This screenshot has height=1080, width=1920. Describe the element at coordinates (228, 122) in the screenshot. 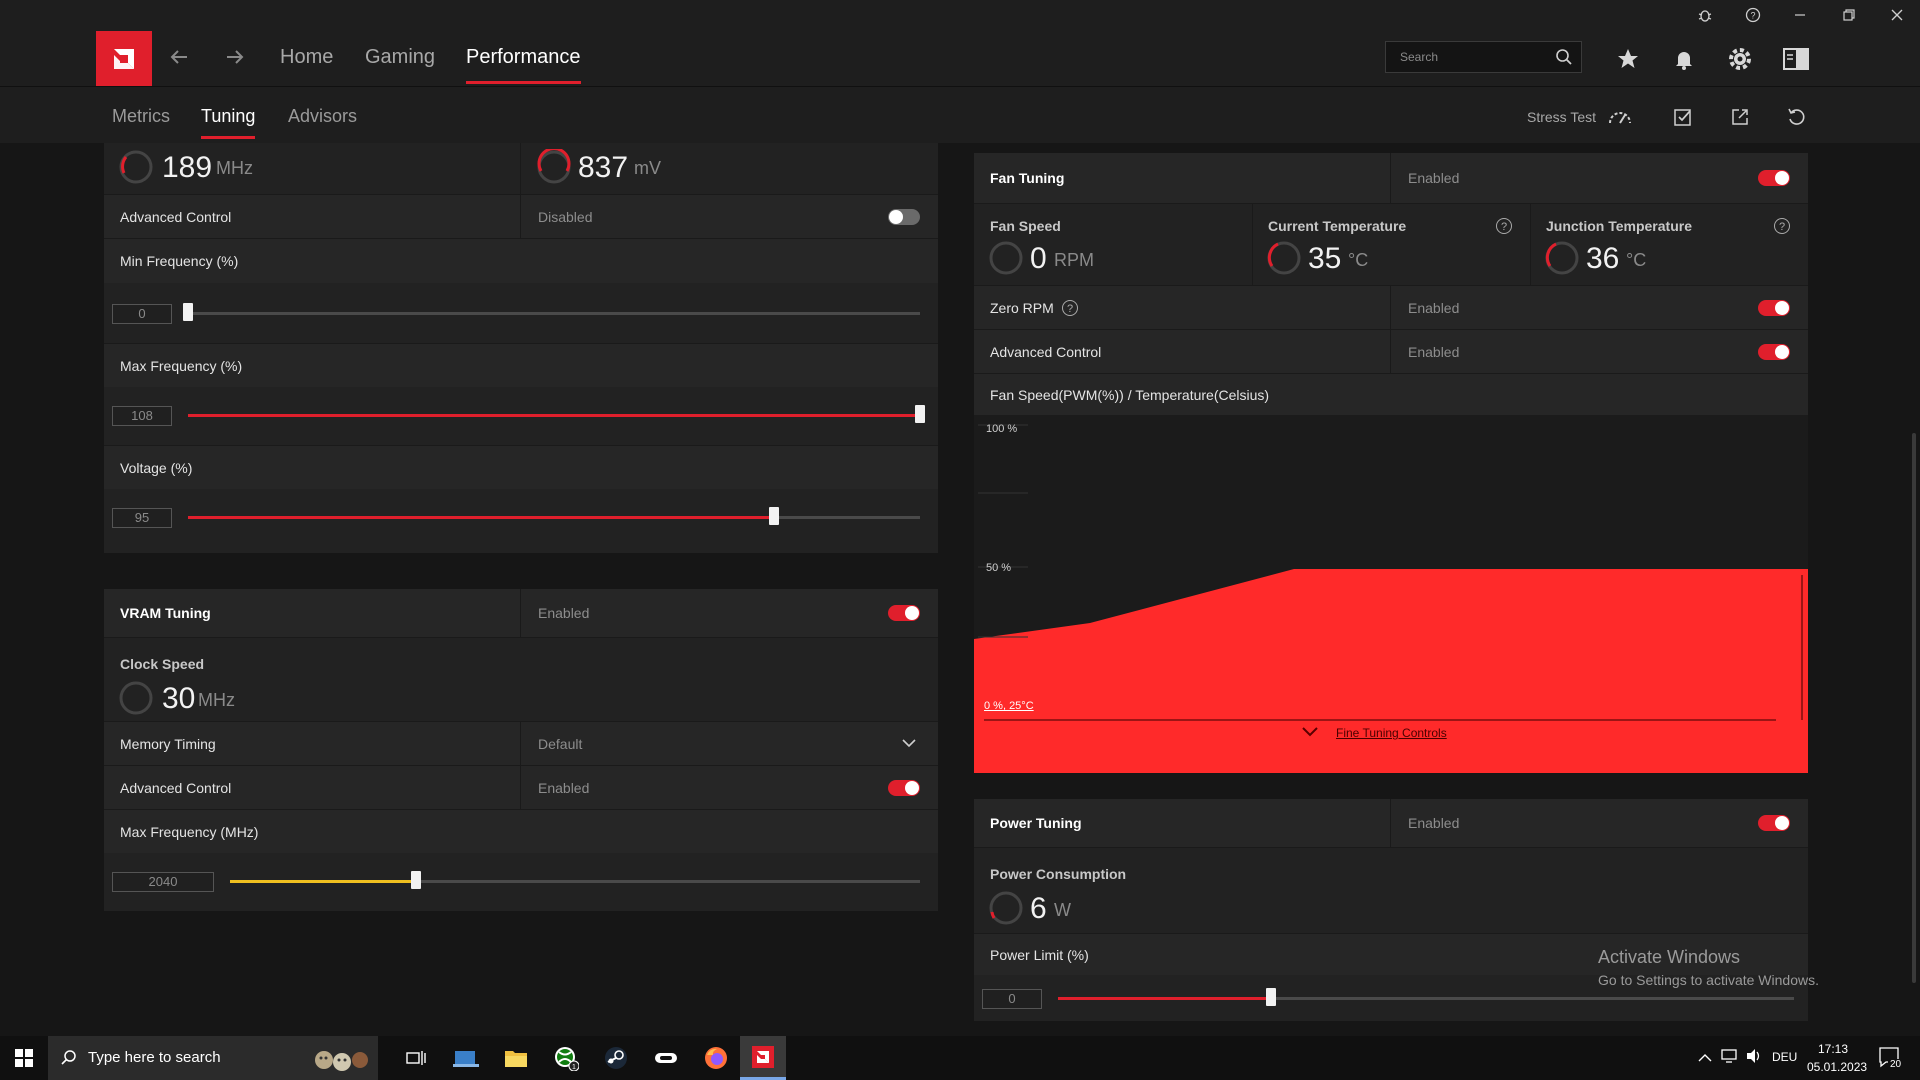

I see `tab-tuning: Tuning` at that location.